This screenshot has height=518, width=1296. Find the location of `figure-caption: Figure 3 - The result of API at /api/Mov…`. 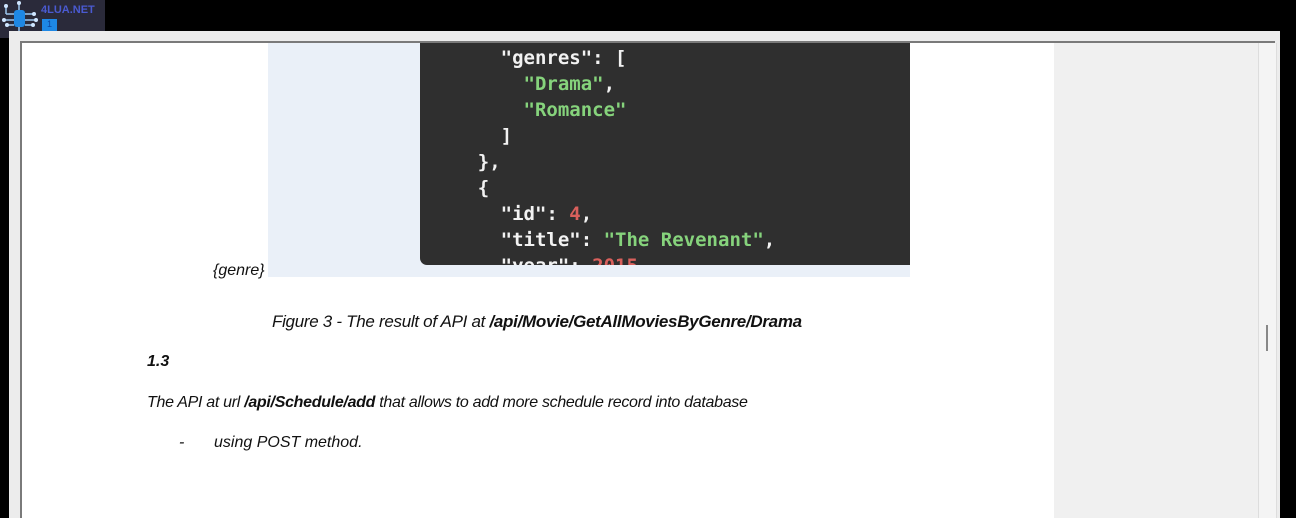

figure-caption: Figure 3 - The result of API at /api/Mov… is located at coordinates (537, 322).